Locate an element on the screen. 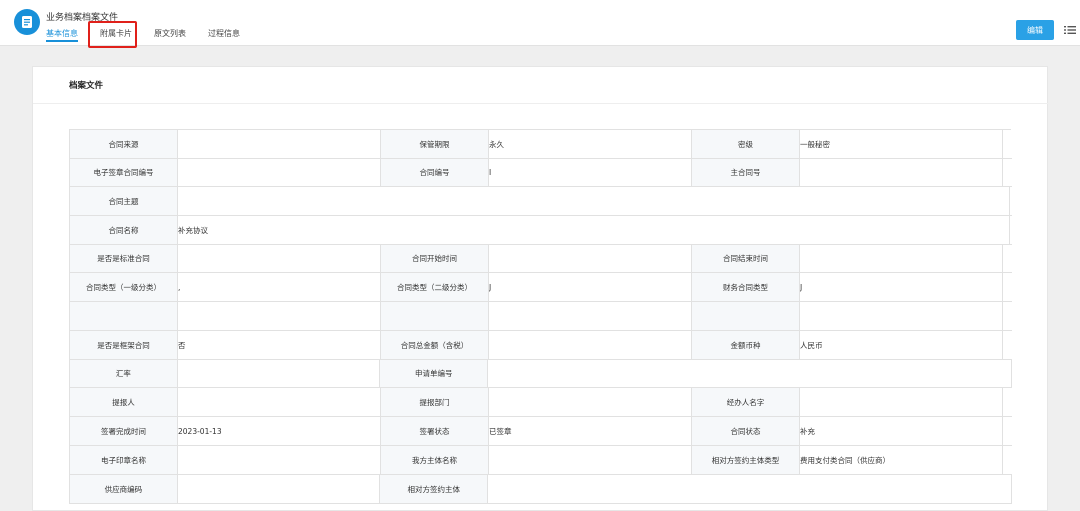 Image resolution: width=1080 pixels, height=511 pixels. field-value: 人民币 is located at coordinates (901, 345).